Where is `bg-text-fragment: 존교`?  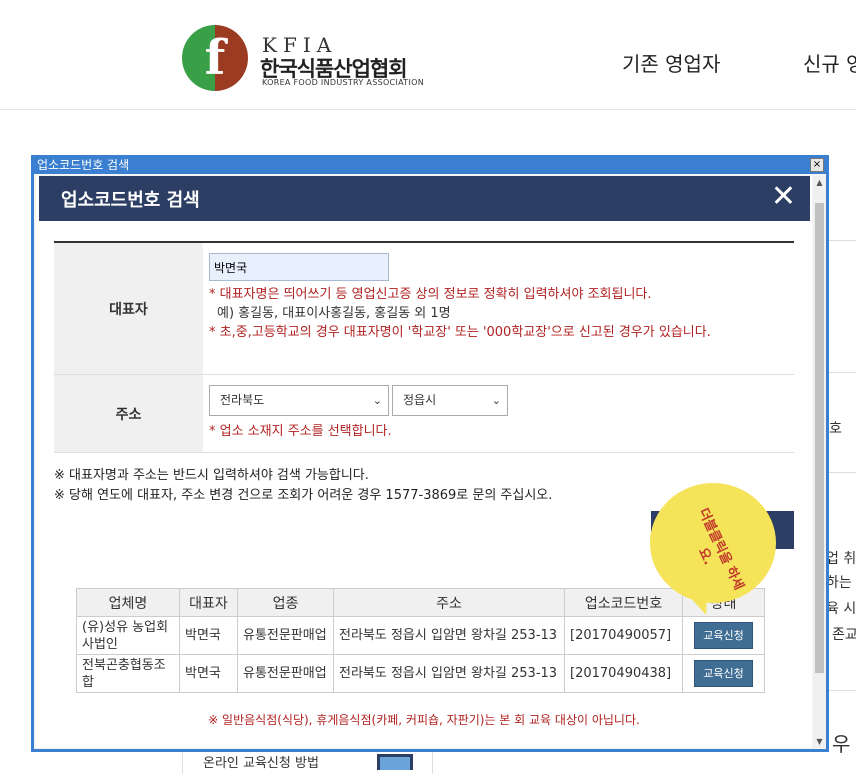 bg-text-fragment: 존교 is located at coordinates (844, 635).